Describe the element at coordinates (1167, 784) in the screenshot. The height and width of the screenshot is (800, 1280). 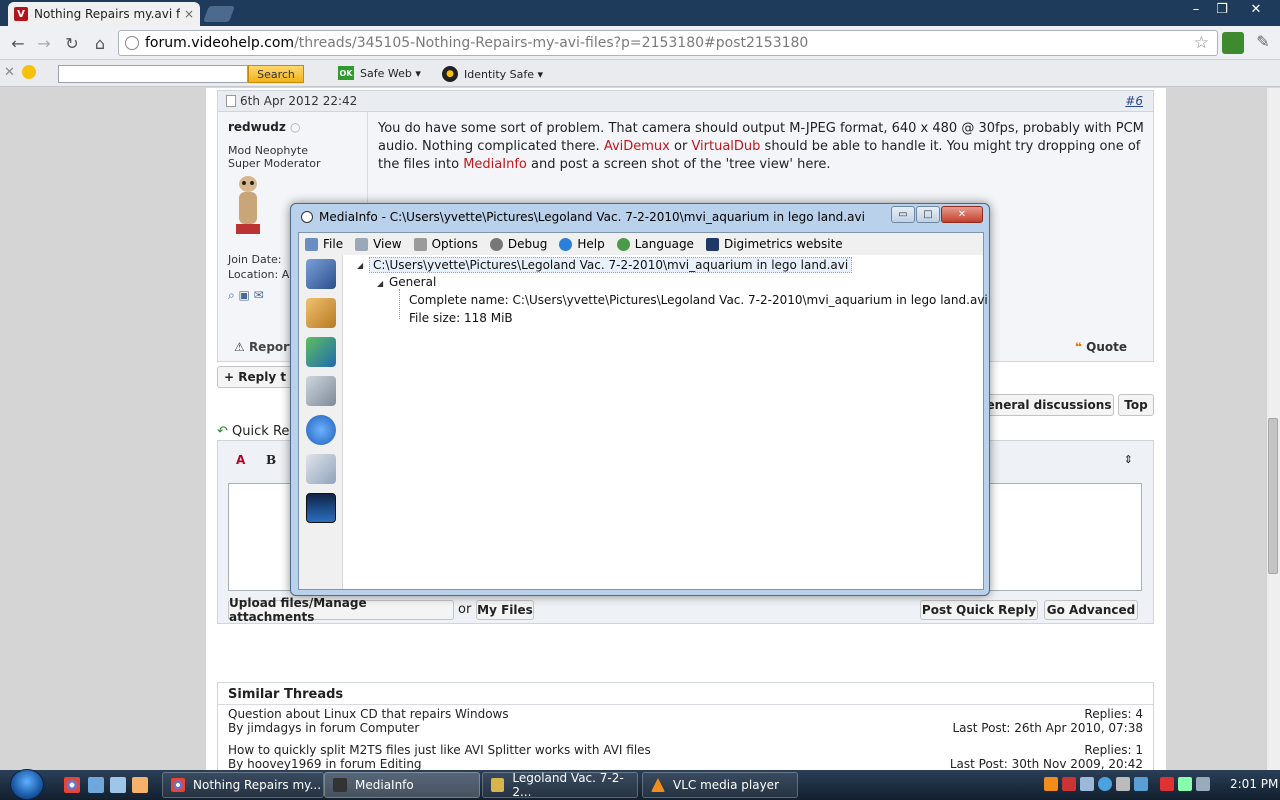
I see `tray-warning-icon` at that location.